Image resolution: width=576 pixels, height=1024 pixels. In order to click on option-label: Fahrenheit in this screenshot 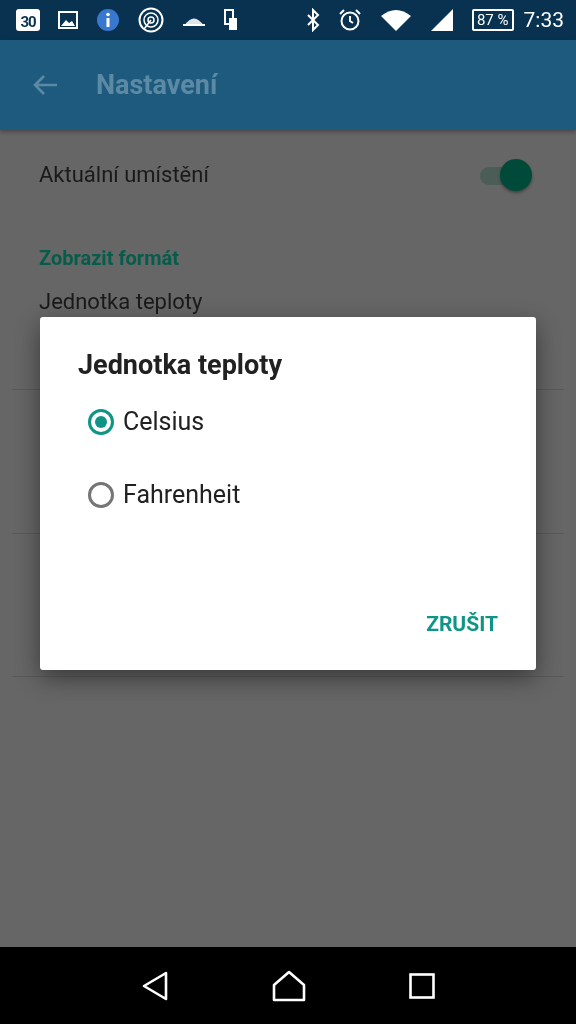, I will do `click(182, 494)`.